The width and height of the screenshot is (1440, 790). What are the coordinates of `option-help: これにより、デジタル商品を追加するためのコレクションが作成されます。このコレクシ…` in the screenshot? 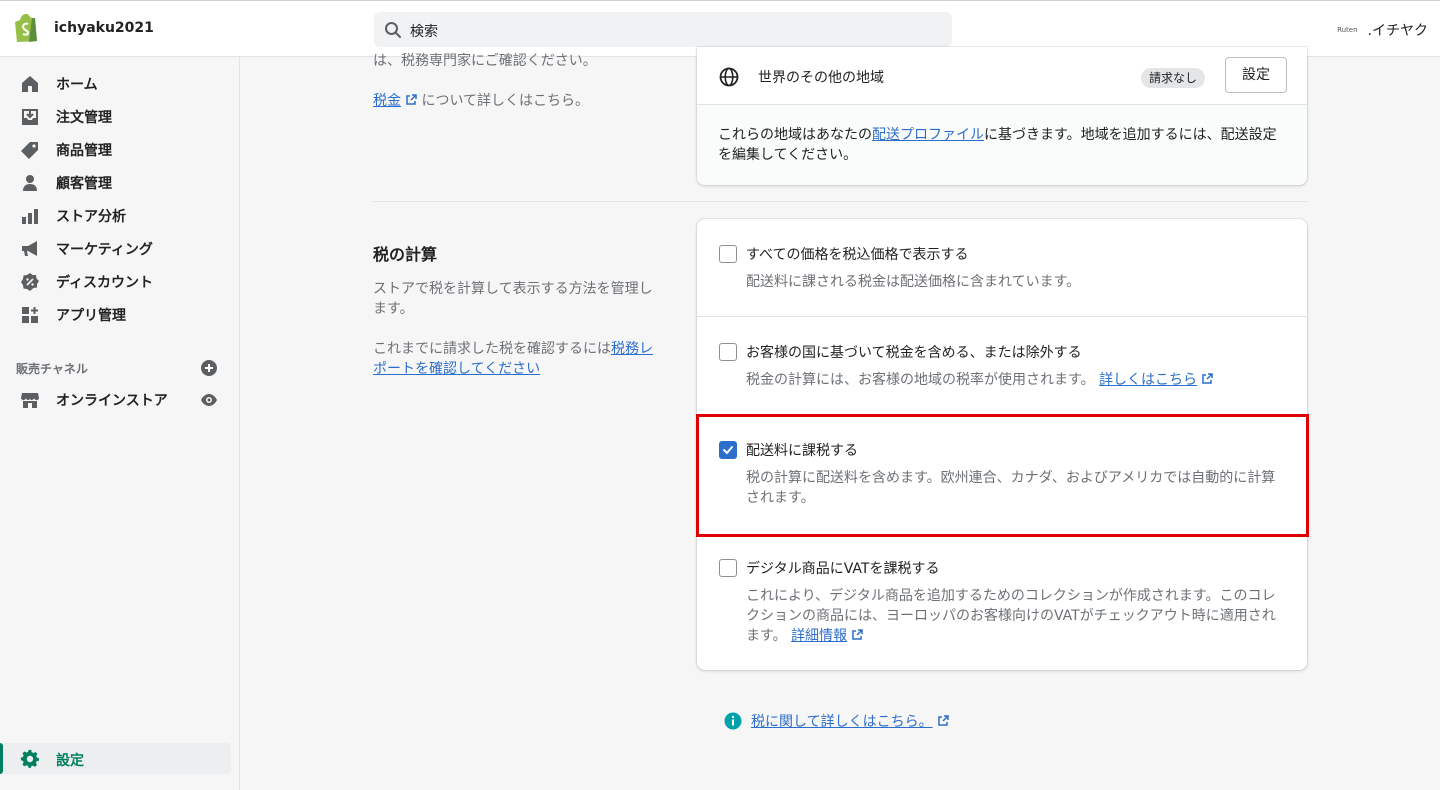 It's located at (1016, 616).